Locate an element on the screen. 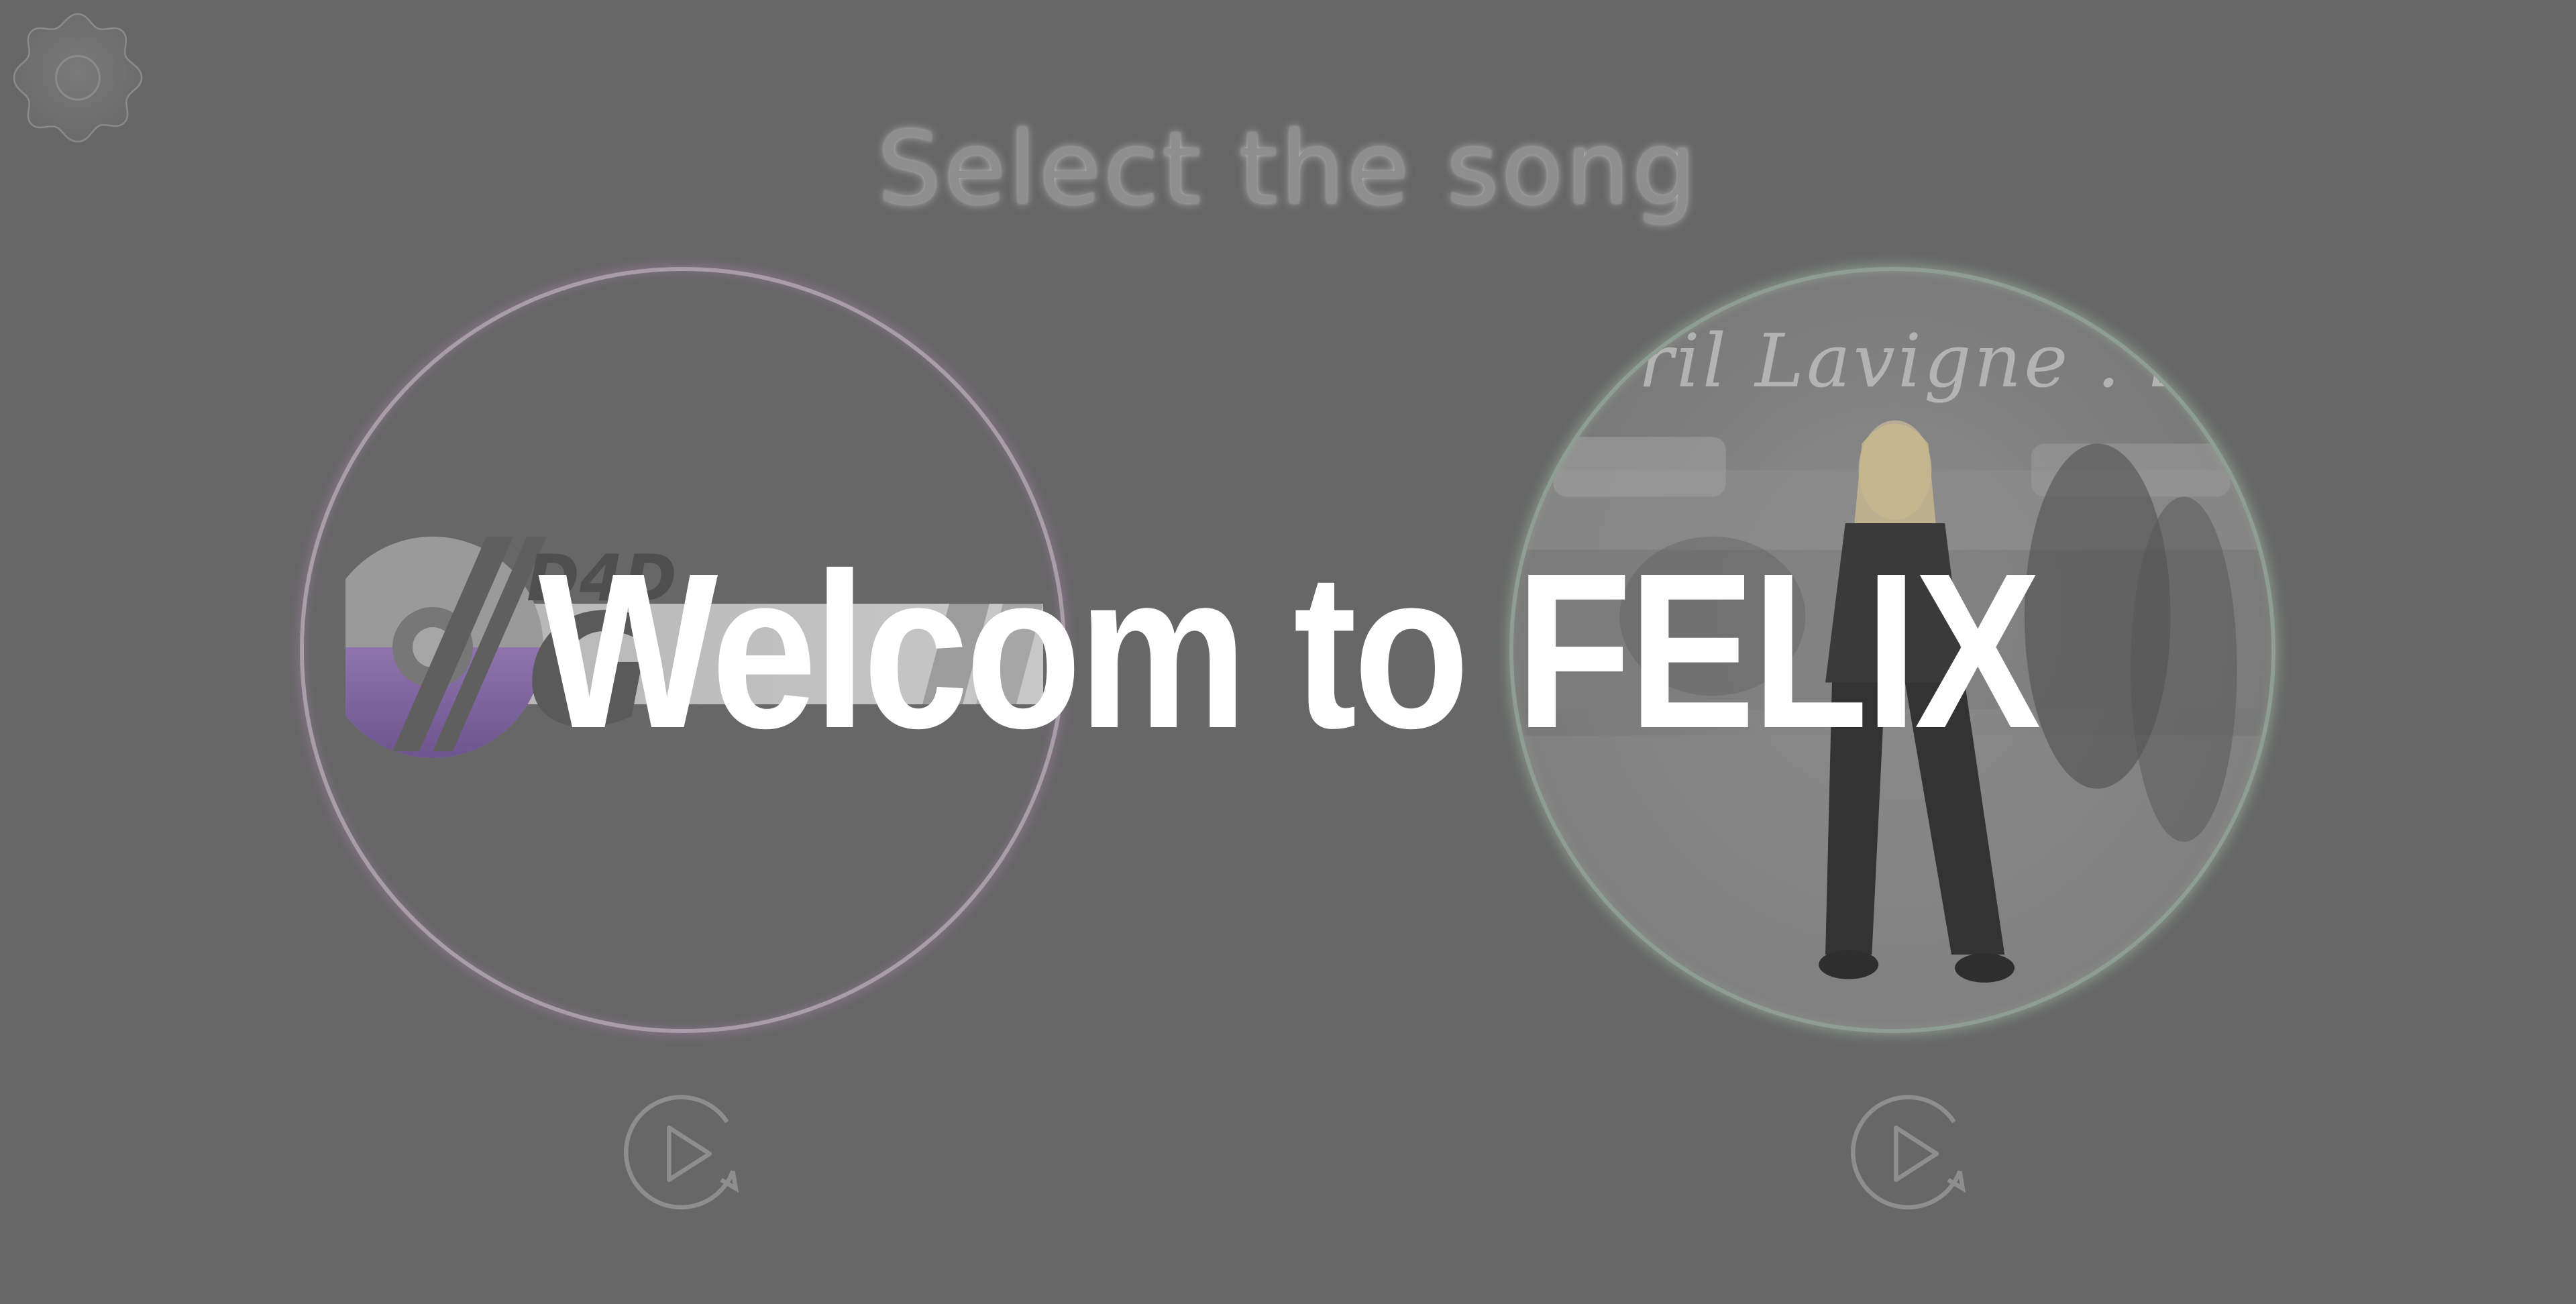 The height and width of the screenshot is (1304, 2576). welcome-overlay-title: Welcom to FELIX is located at coordinates (1289, 650).